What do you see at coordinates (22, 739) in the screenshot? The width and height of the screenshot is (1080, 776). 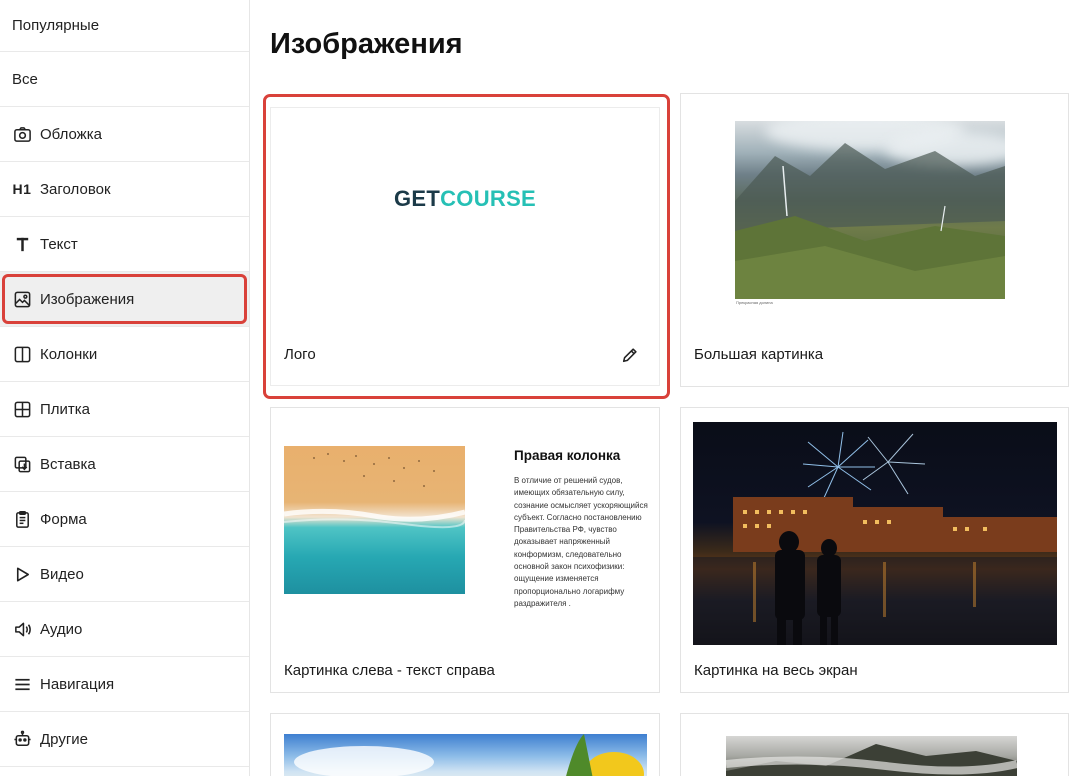 I see `robot-icon` at bounding box center [22, 739].